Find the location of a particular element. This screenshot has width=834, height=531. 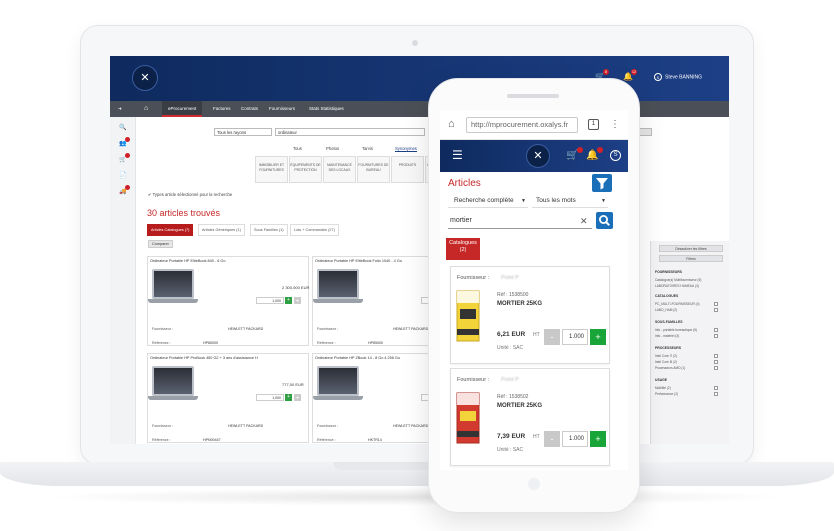

user-icon: S is located at coordinates (615, 155).